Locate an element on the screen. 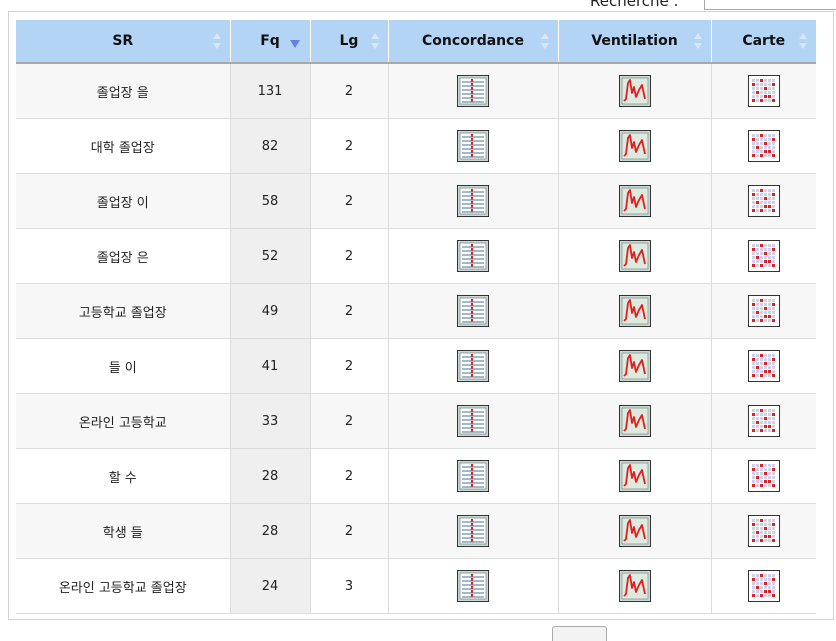 This screenshot has height=641, width=836. sr-cell: 온라인 고등학교 졸업장 is located at coordinates (123, 586).